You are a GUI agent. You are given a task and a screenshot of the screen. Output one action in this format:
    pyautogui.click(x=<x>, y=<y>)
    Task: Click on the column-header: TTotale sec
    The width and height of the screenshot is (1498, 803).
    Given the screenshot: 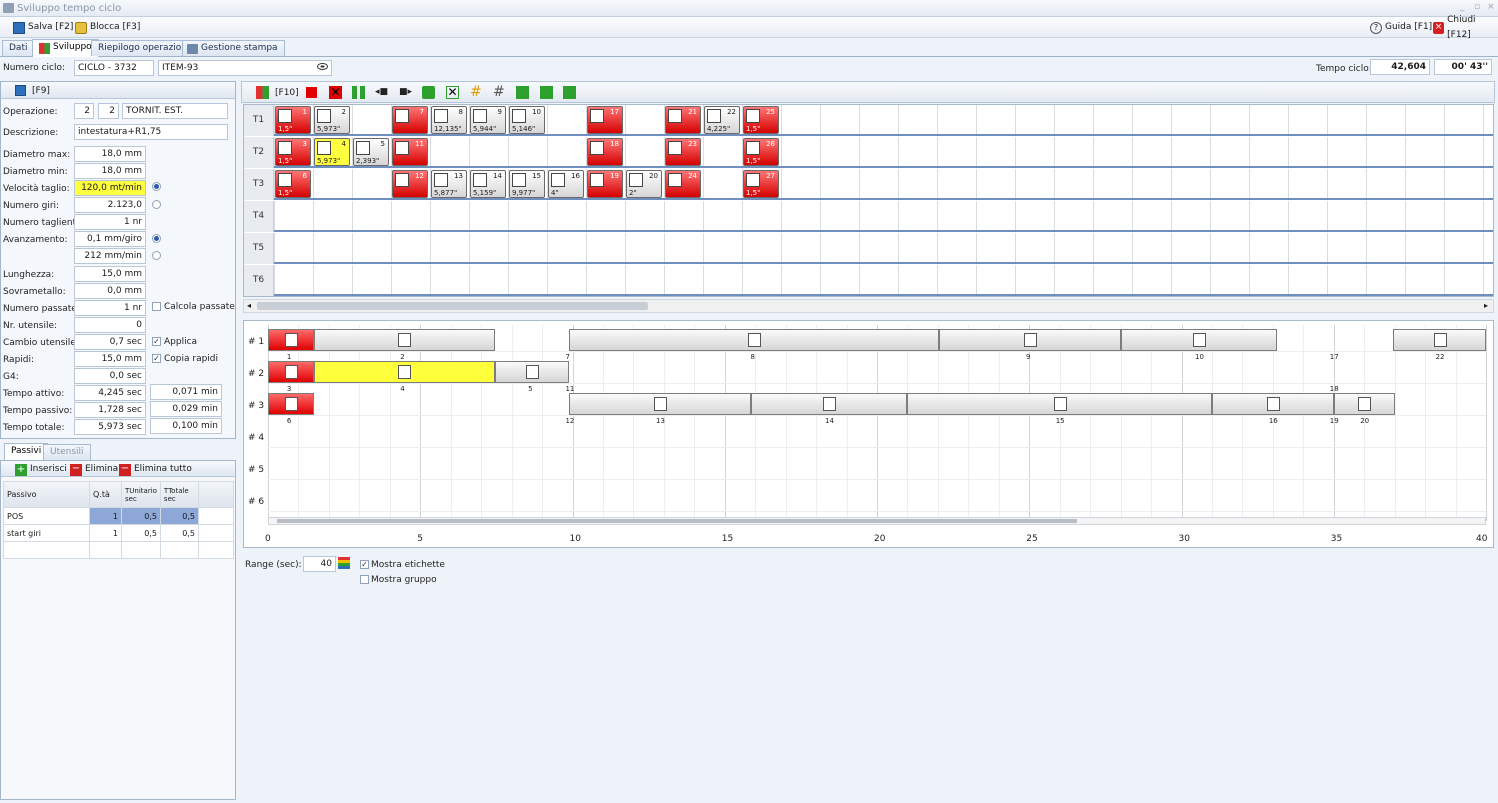 What is the action you would take?
    pyautogui.click(x=179, y=494)
    